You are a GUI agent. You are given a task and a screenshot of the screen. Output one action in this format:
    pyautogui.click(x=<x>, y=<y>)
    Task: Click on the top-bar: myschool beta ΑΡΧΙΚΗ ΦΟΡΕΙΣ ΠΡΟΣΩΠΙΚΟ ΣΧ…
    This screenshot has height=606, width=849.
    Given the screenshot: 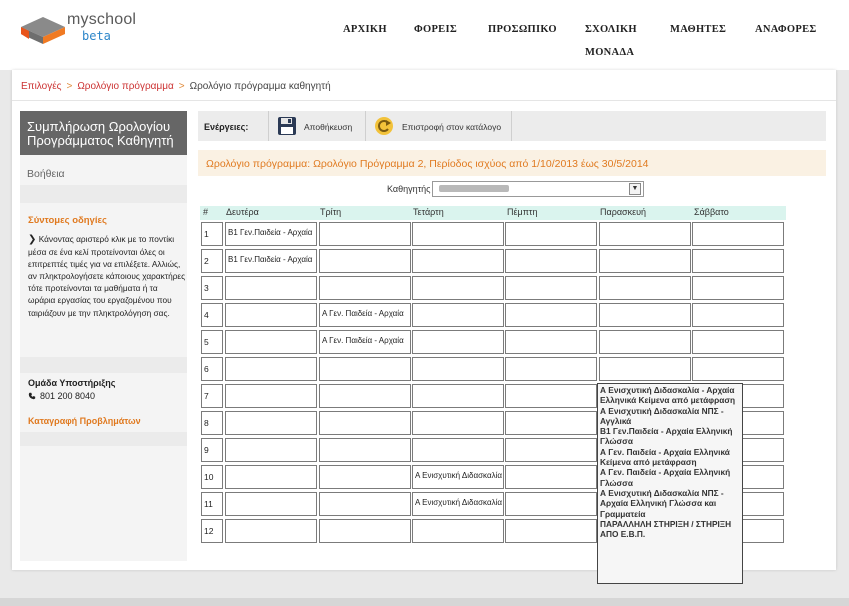 What is the action you would take?
    pyautogui.click(x=424, y=35)
    